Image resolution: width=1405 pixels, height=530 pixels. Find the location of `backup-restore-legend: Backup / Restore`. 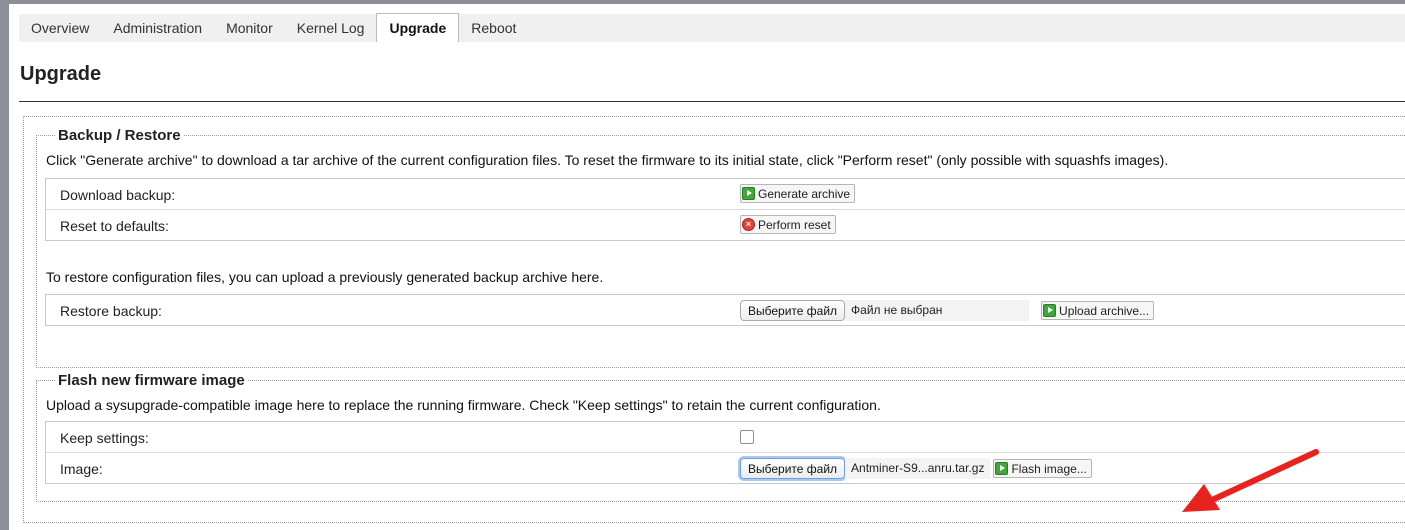

backup-restore-legend: Backup / Restore is located at coordinates (119, 135).